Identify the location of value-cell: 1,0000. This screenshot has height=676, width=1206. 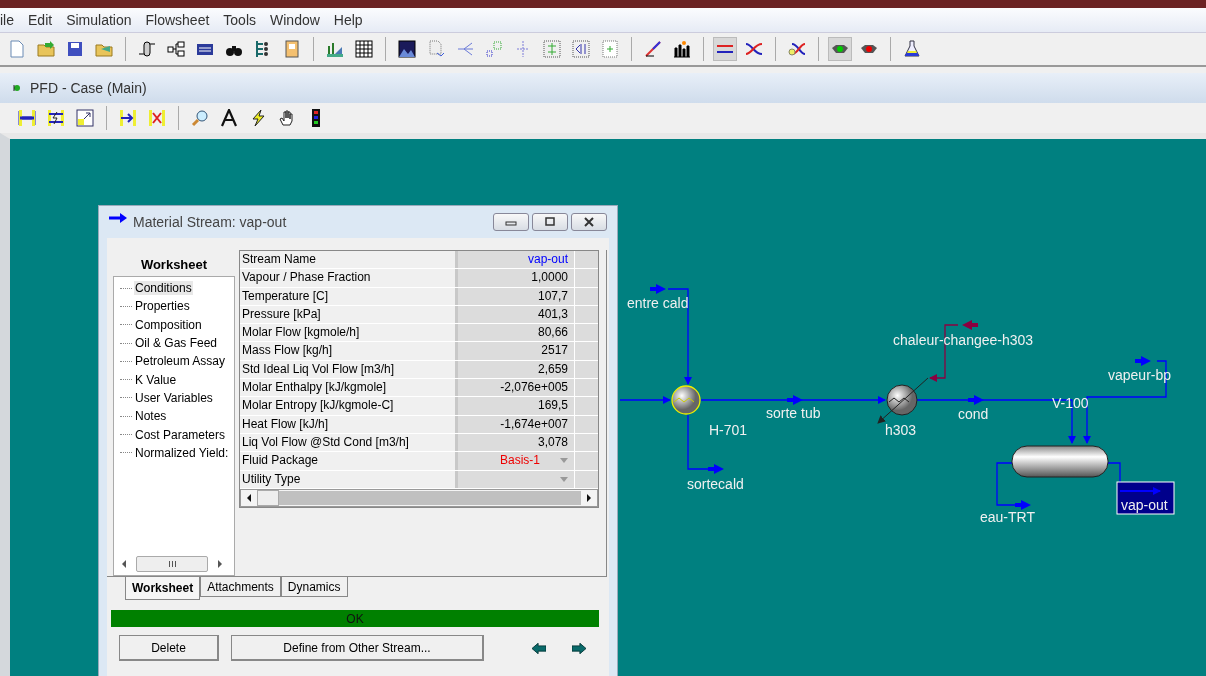
(516, 278).